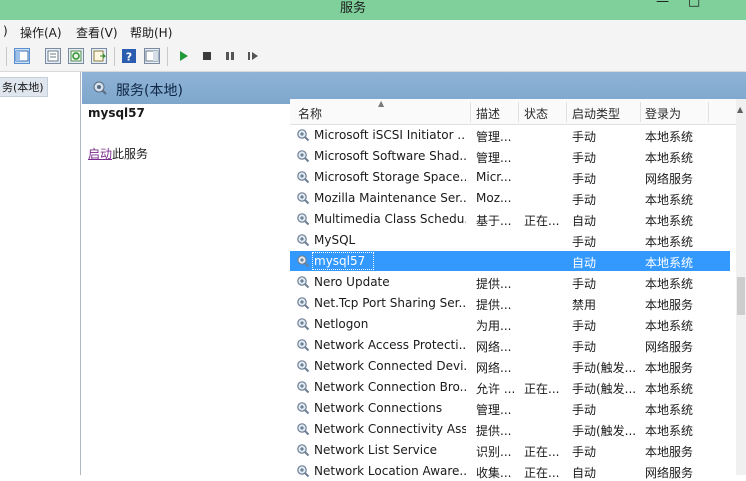  Describe the element at coordinates (114, 56) in the screenshot. I see `toolbar-separator` at that location.